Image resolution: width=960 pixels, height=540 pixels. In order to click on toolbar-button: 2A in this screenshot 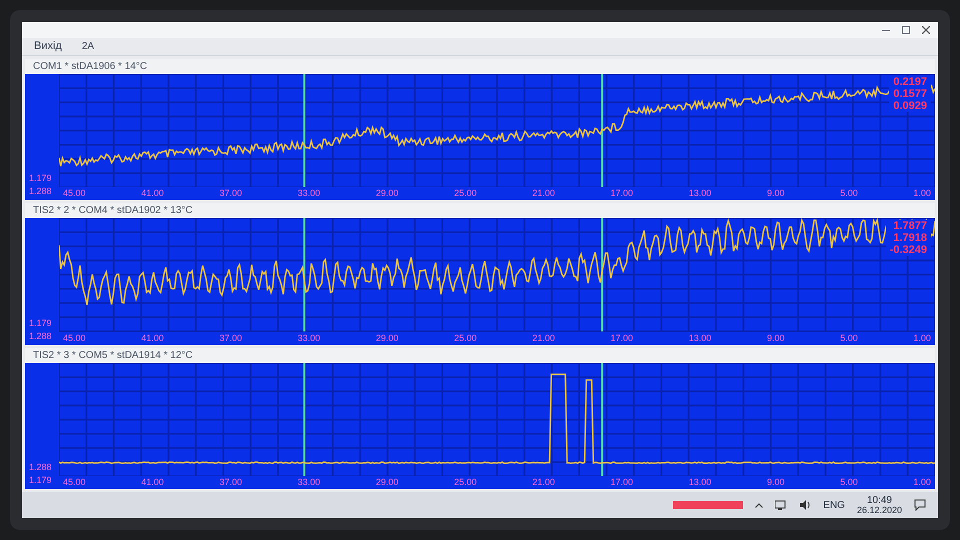, I will do `click(88, 46)`.